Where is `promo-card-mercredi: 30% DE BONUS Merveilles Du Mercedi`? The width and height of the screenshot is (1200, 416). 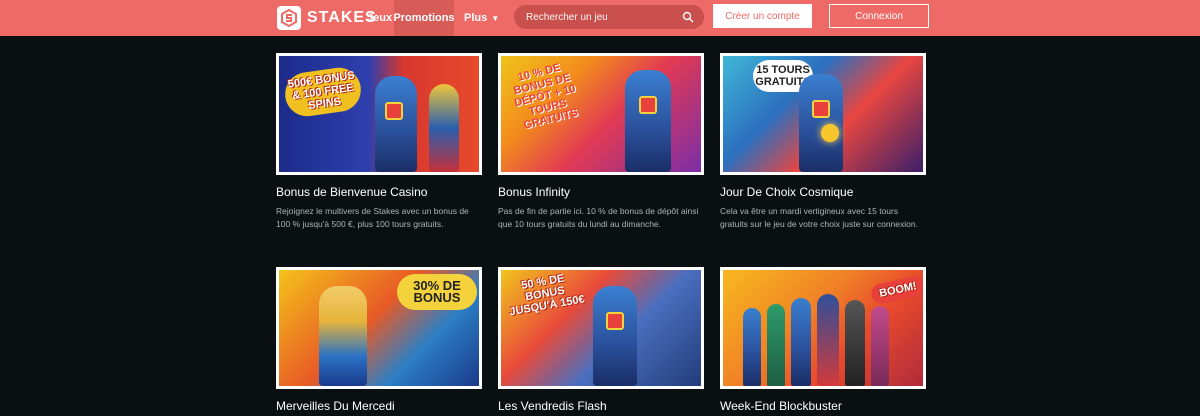
promo-card-mercredi: 30% DE BONUS Merveilles Du Mercedi is located at coordinates (379, 340).